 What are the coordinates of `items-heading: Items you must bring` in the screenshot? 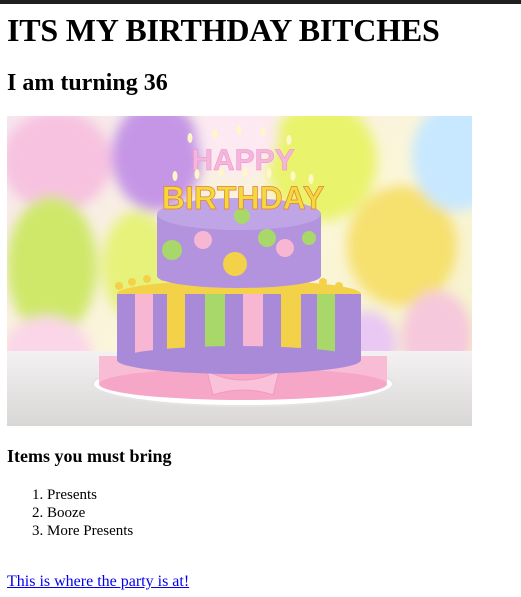 It's located at (89, 456).